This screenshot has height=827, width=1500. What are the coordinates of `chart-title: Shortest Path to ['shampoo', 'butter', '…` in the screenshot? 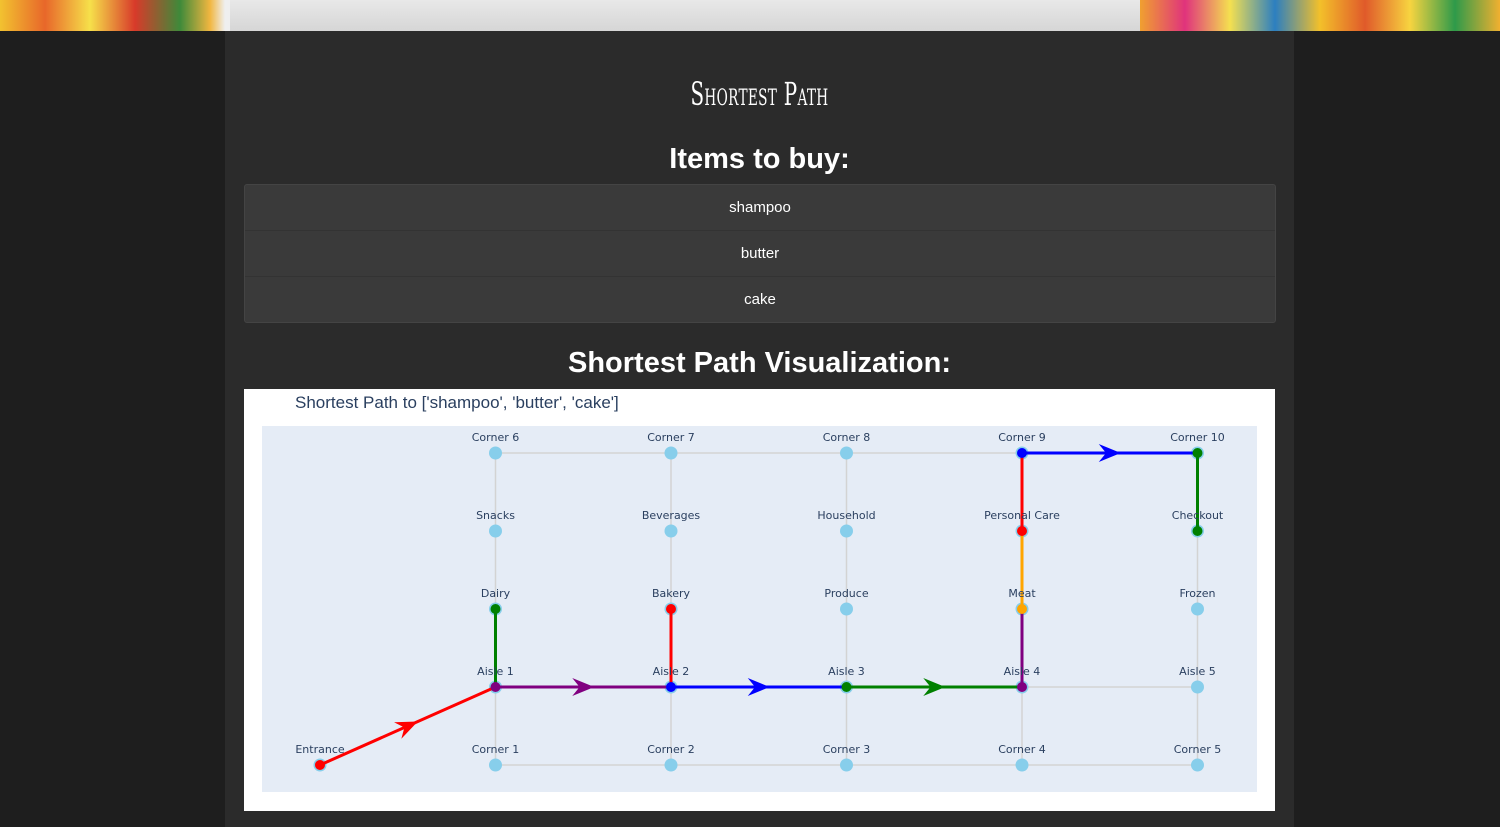 It's located at (457, 402).